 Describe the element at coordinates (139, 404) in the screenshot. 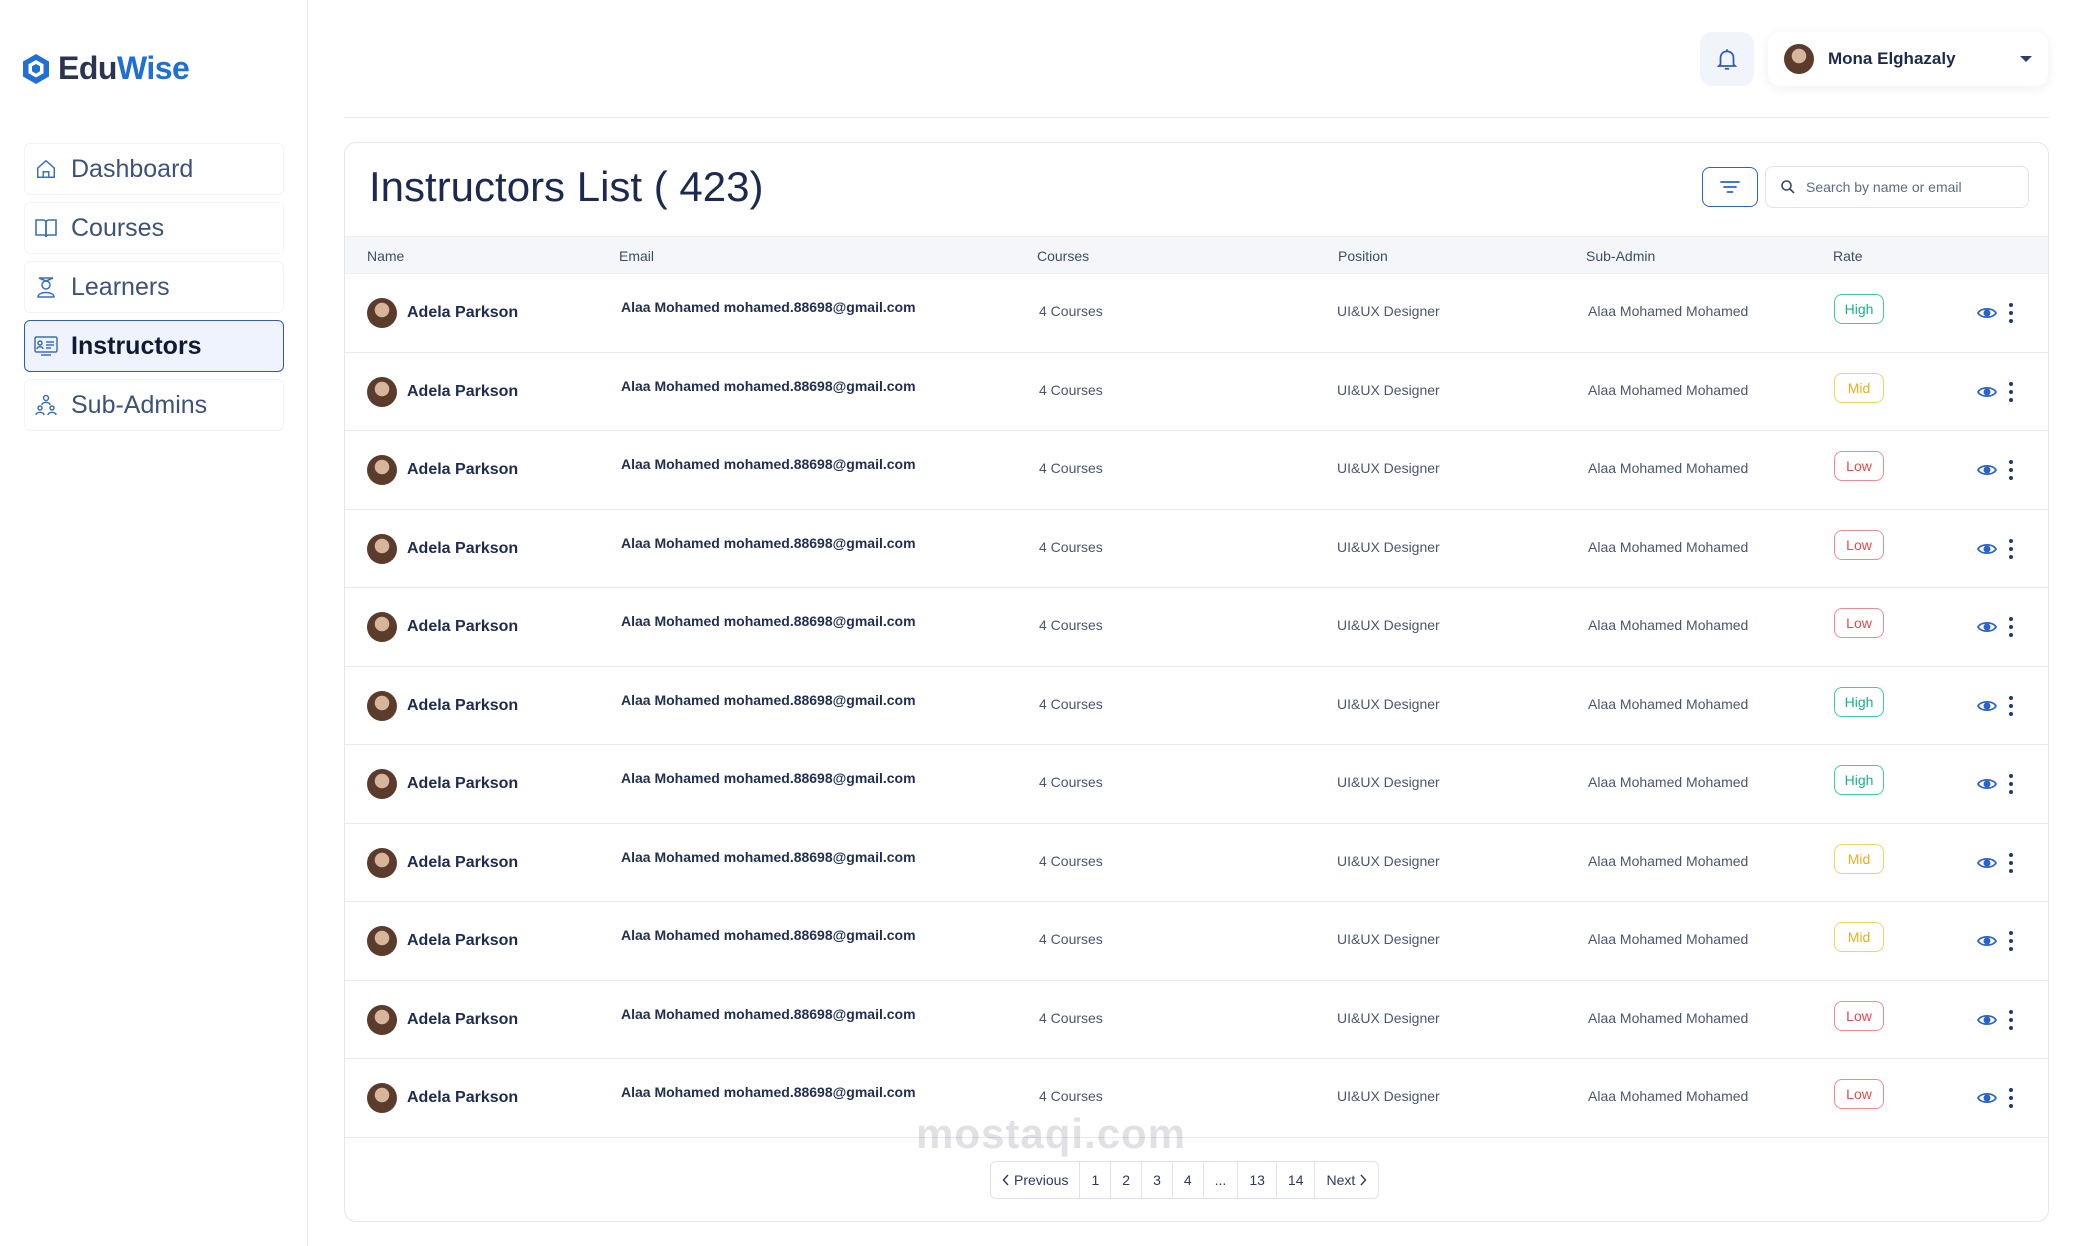

I see `sidebar-item-label: Sub-Admins` at that location.